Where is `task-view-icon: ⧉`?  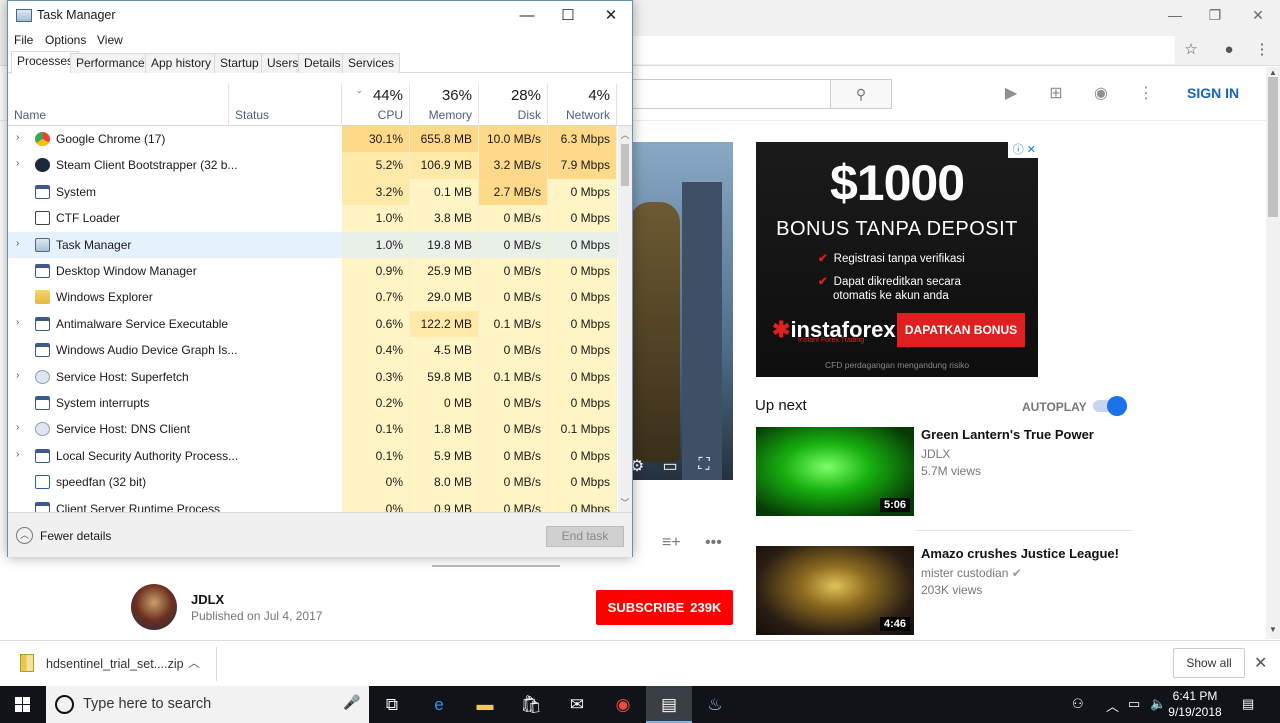 task-view-icon: ⧉ is located at coordinates (392, 704).